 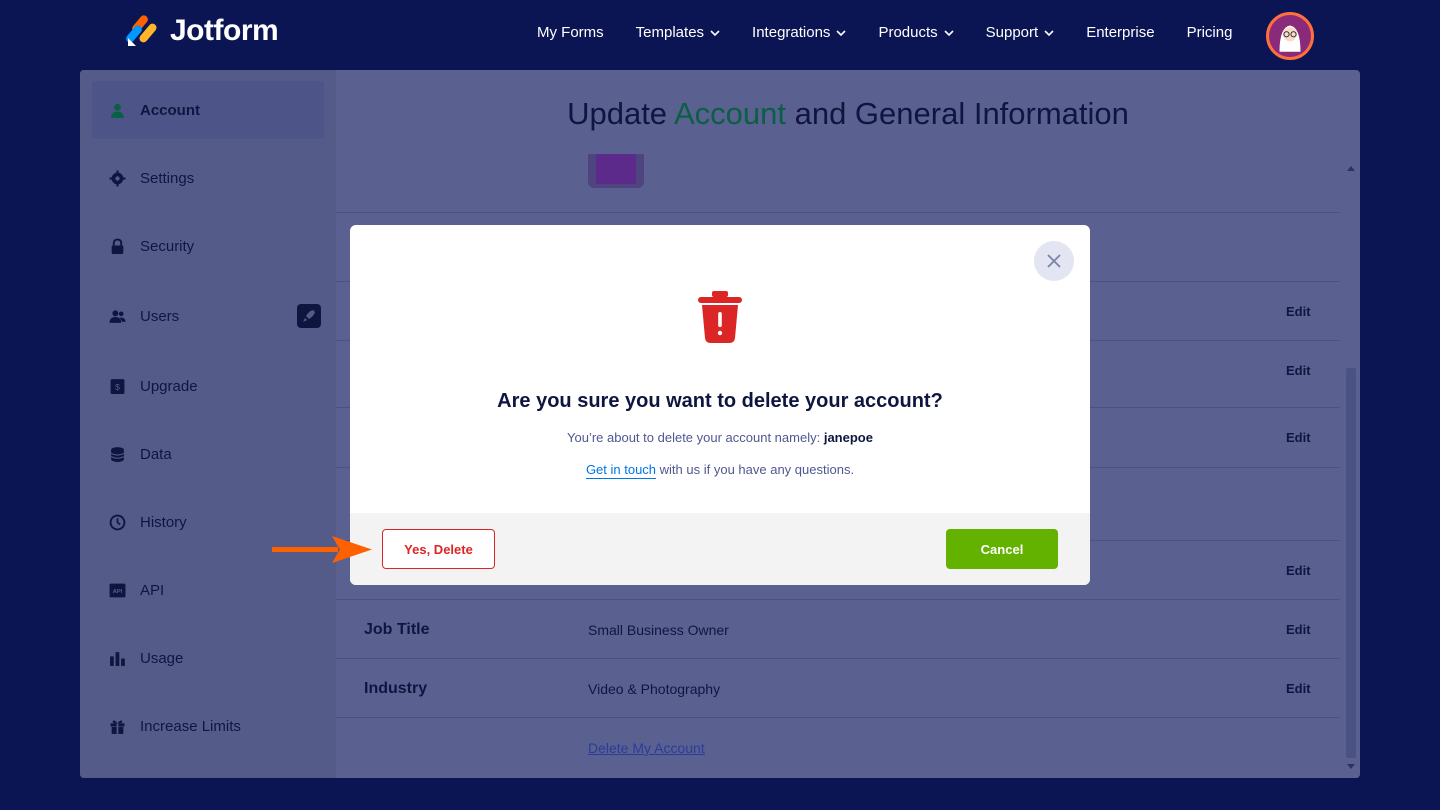 What do you see at coordinates (1351, 168) in the screenshot?
I see `scroll-up-icon` at bounding box center [1351, 168].